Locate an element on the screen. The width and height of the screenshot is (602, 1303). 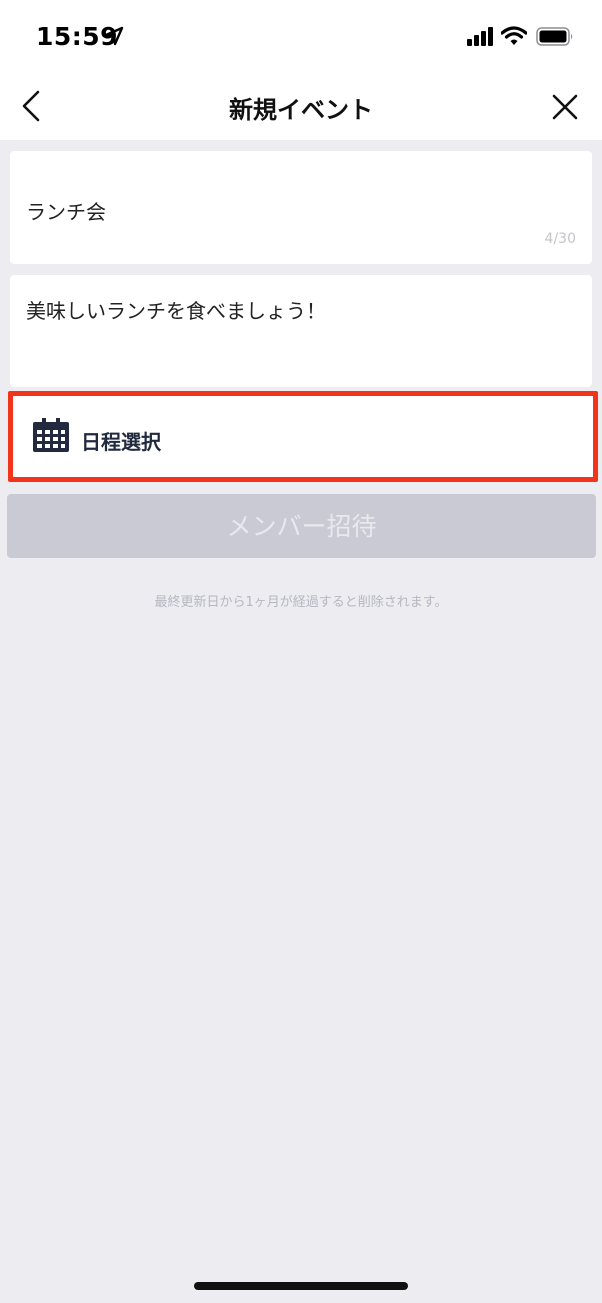
deletion-note: 最終更新日から1ヶ月が経過すると削除されます。 is located at coordinates (301, 602).